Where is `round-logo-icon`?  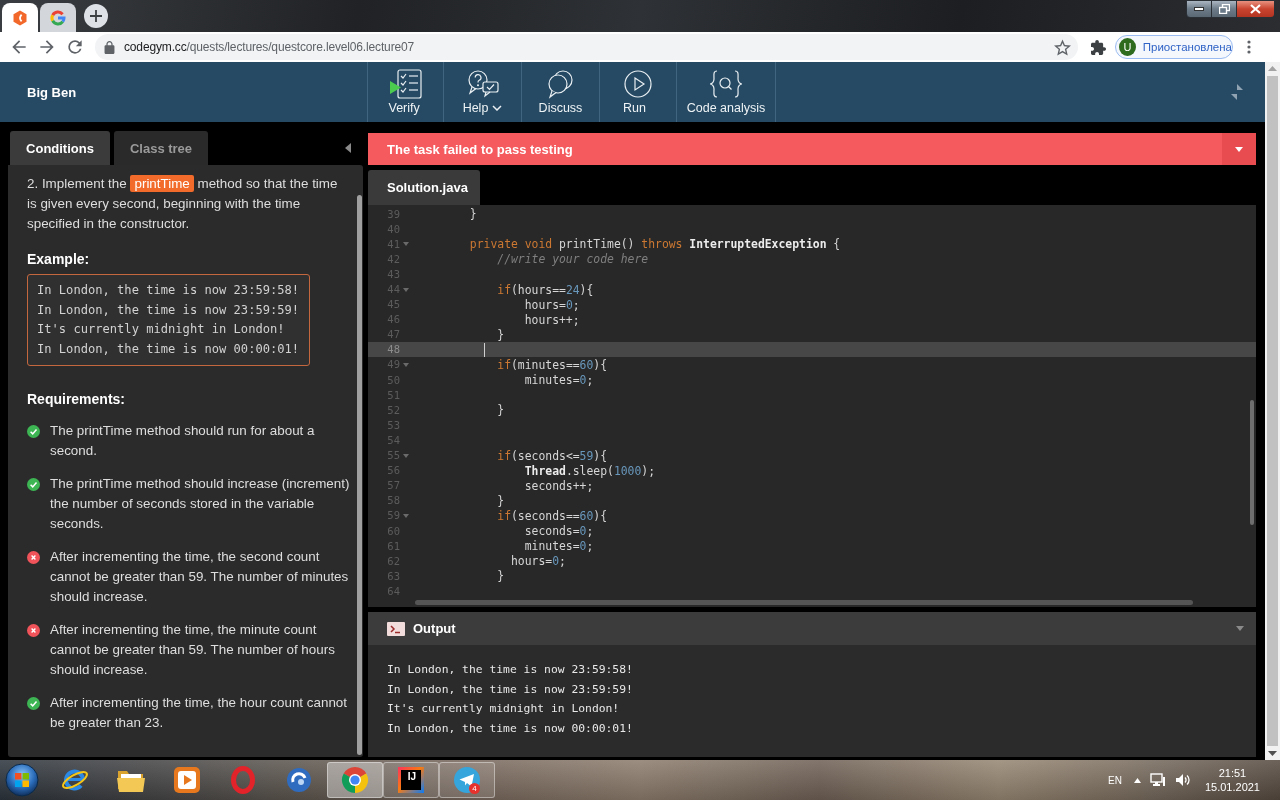
round-logo-icon is located at coordinates (355, 780).